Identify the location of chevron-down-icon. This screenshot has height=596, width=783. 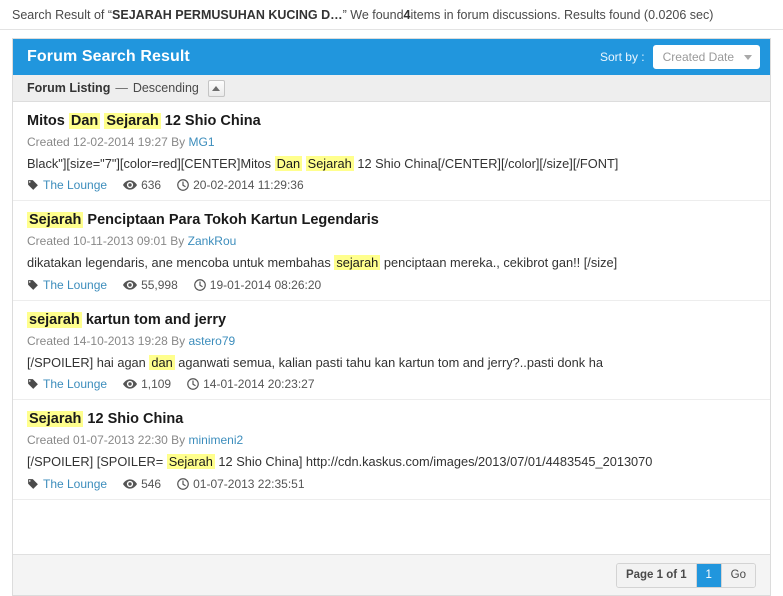
(748, 57).